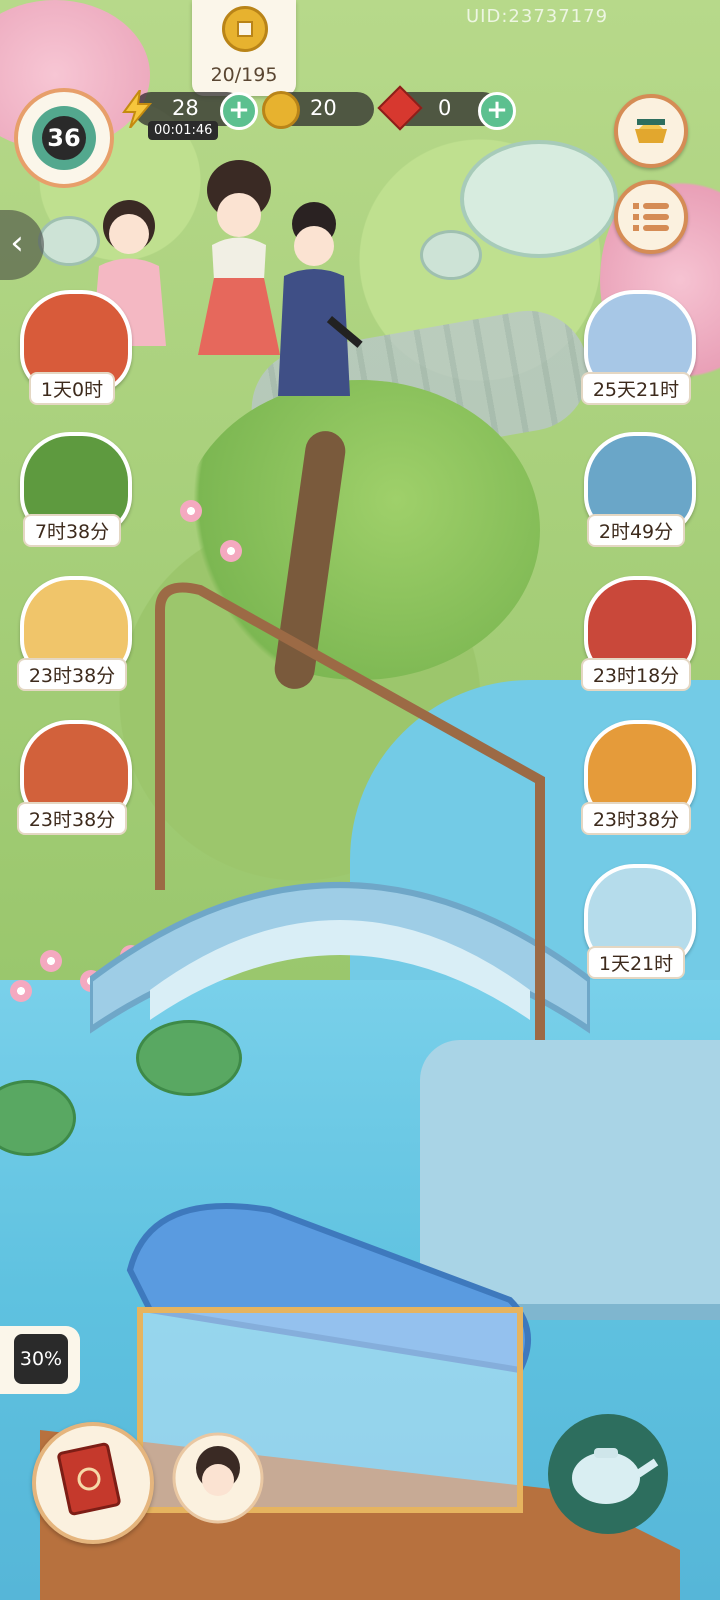 The width and height of the screenshot is (720, 1600). Describe the element at coordinates (497, 111) in the screenshot. I see `add-gems-button: +` at that location.